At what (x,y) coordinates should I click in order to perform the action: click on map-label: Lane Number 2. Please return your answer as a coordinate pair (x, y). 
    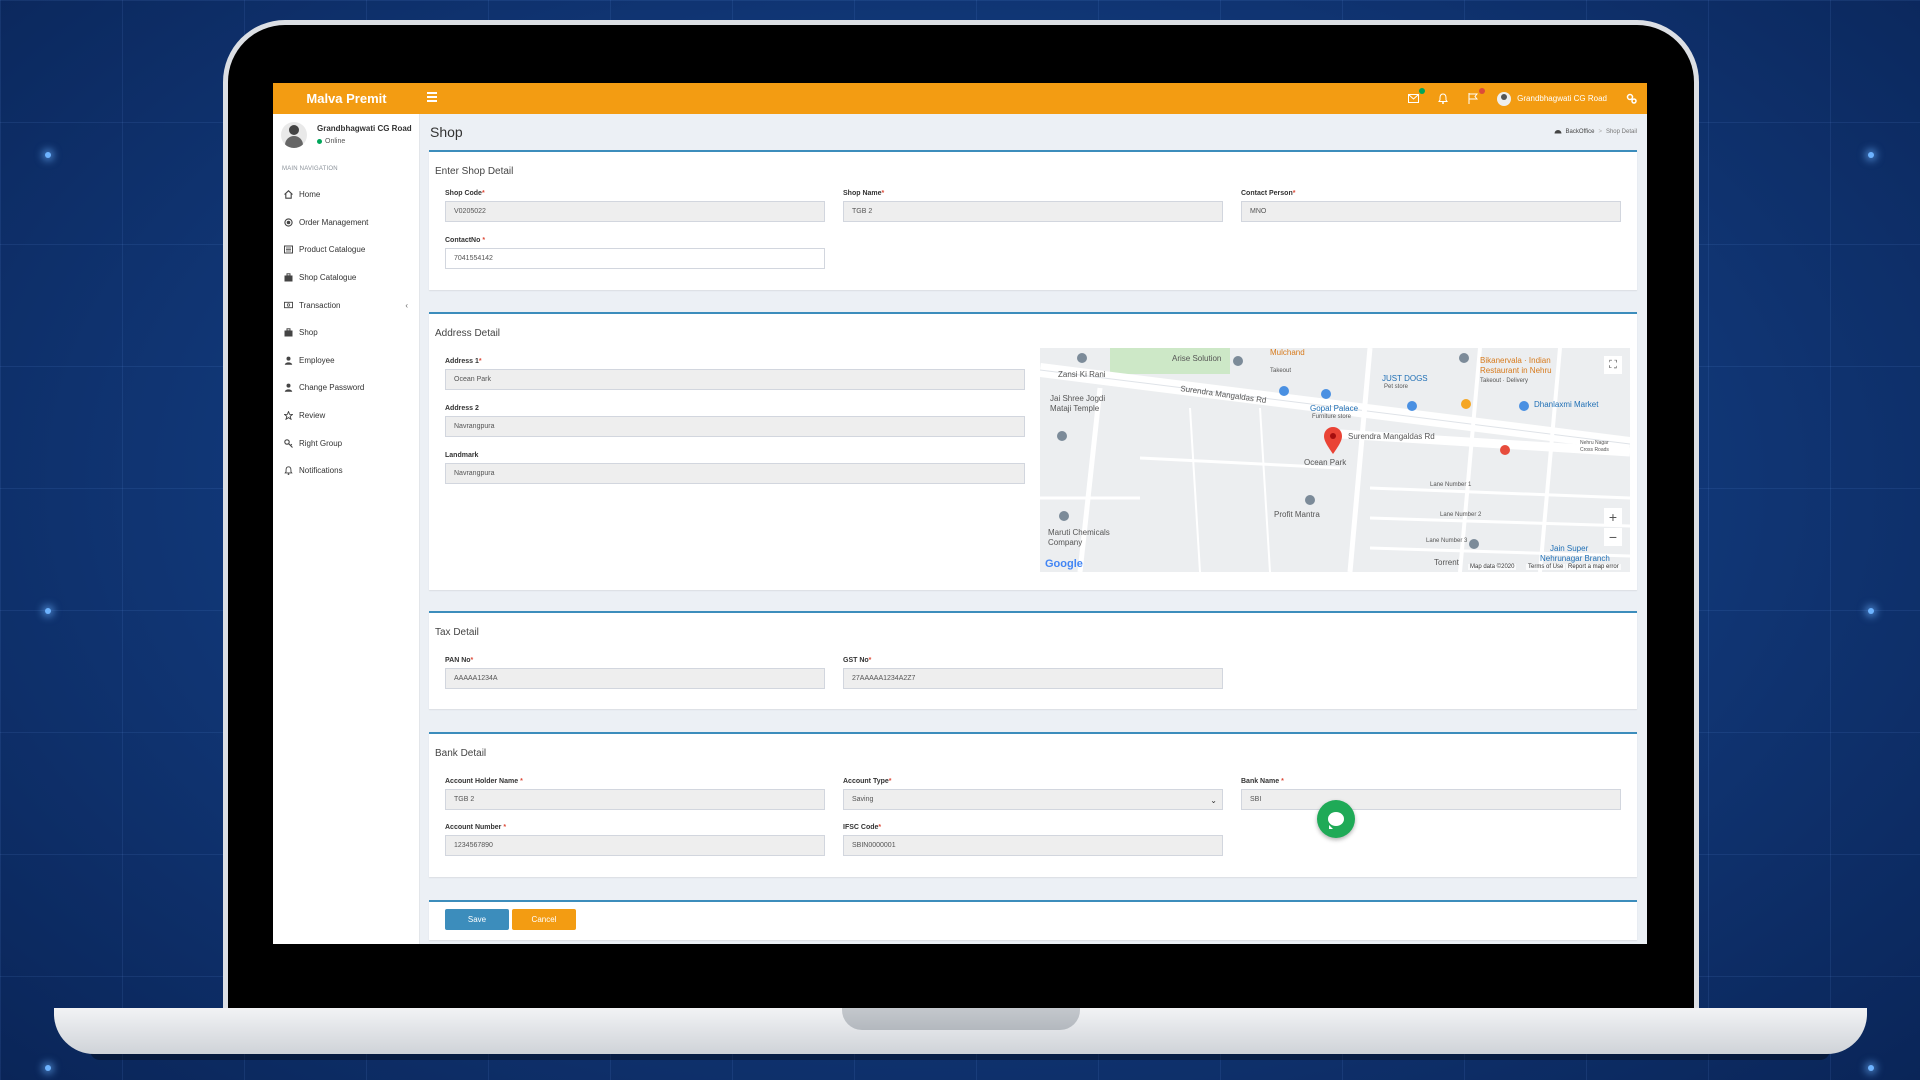
    Looking at the image, I should click on (1461, 515).